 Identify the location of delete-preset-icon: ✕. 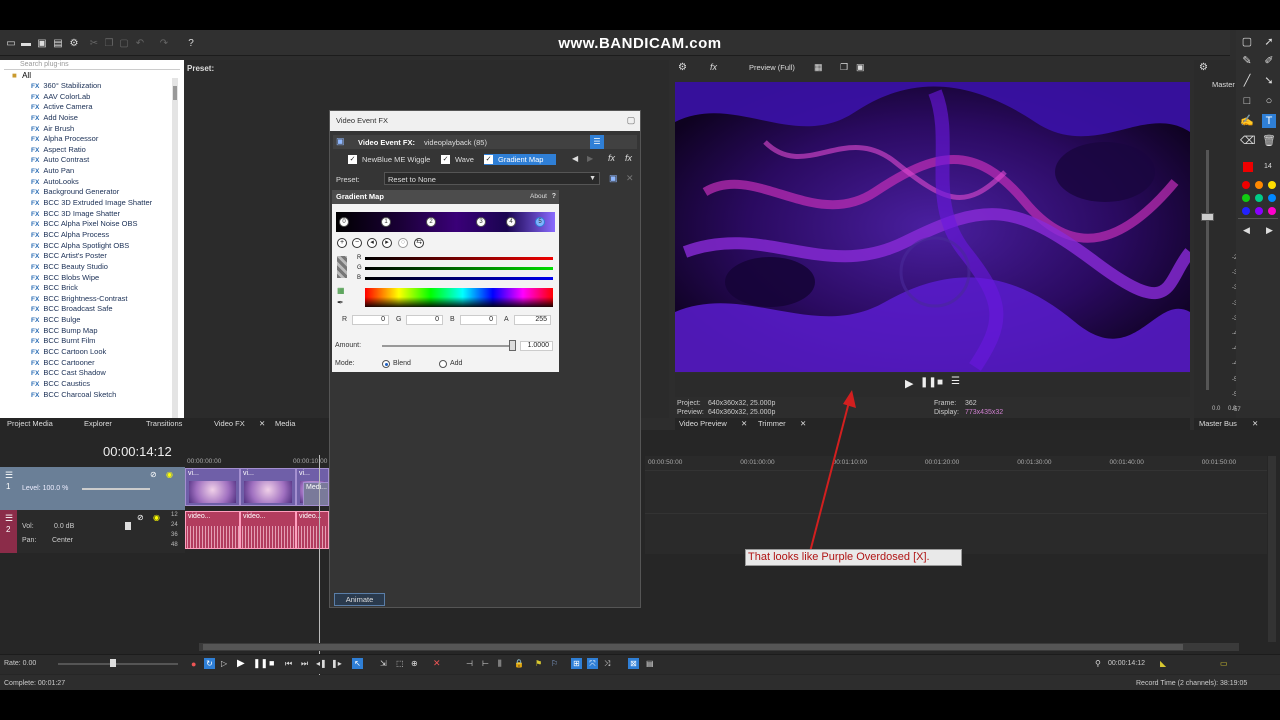
(630, 178).